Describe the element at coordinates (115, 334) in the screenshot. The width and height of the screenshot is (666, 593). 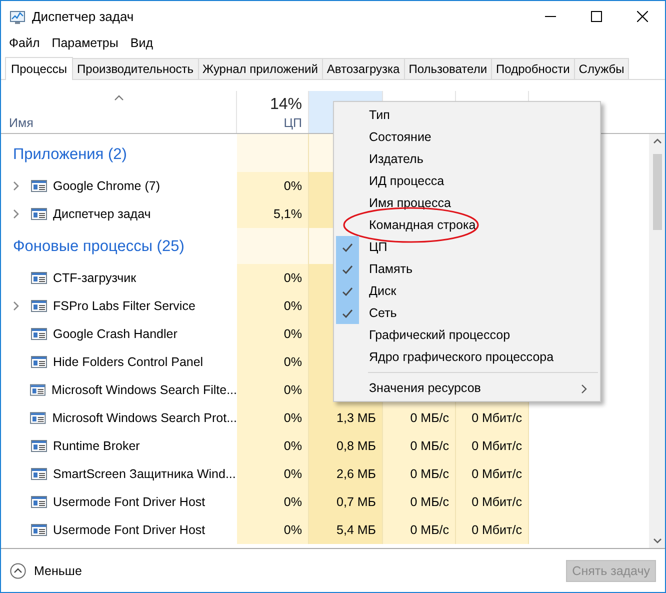
I see `process-name: Google Crash Handler` at that location.